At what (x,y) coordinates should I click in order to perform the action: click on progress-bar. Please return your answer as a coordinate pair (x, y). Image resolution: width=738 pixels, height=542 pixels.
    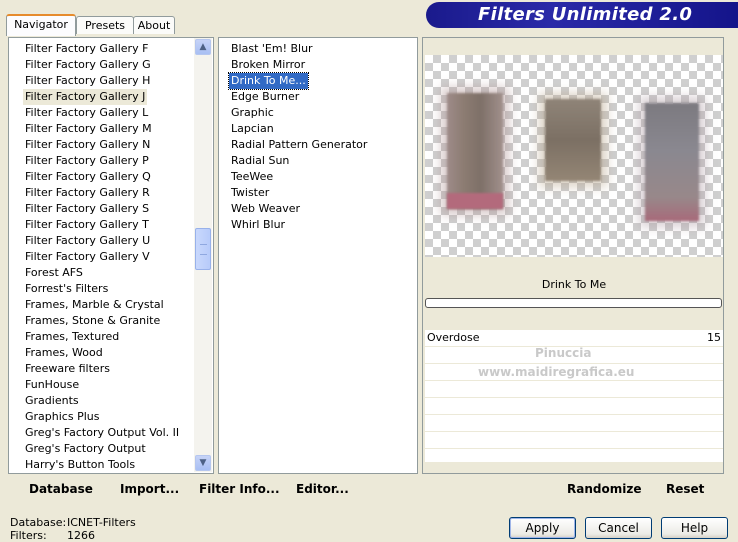
    Looking at the image, I should click on (573, 303).